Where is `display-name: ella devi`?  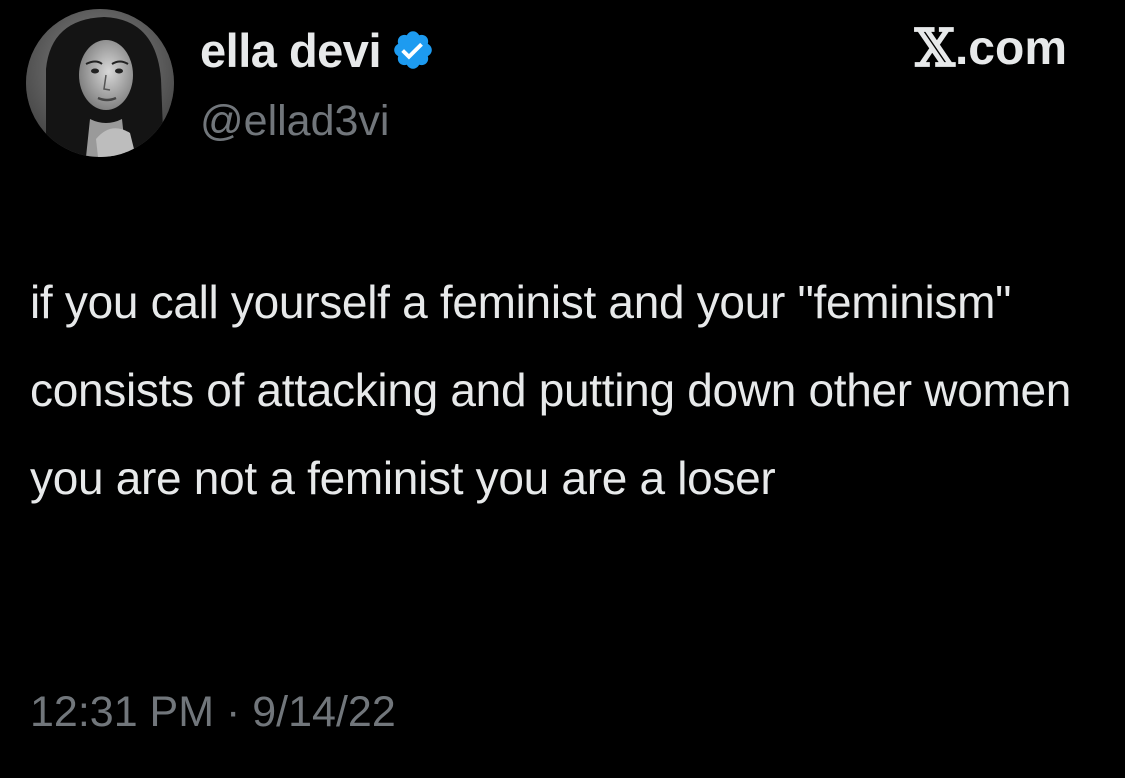
display-name: ella devi is located at coordinates (291, 50).